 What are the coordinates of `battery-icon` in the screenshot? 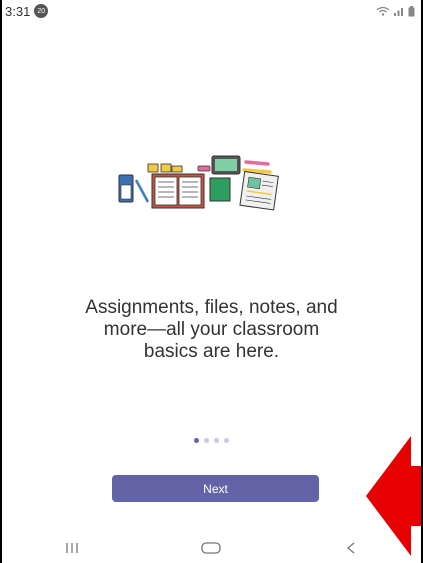 It's located at (411, 10).